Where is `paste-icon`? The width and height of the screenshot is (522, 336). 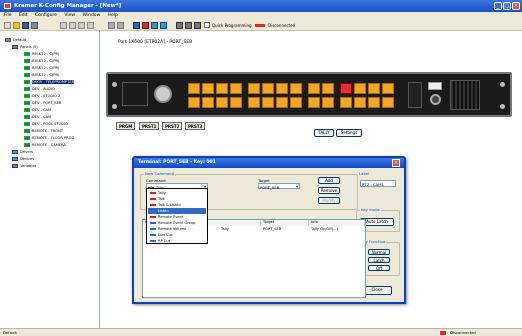 paste-icon is located at coordinates (81, 25).